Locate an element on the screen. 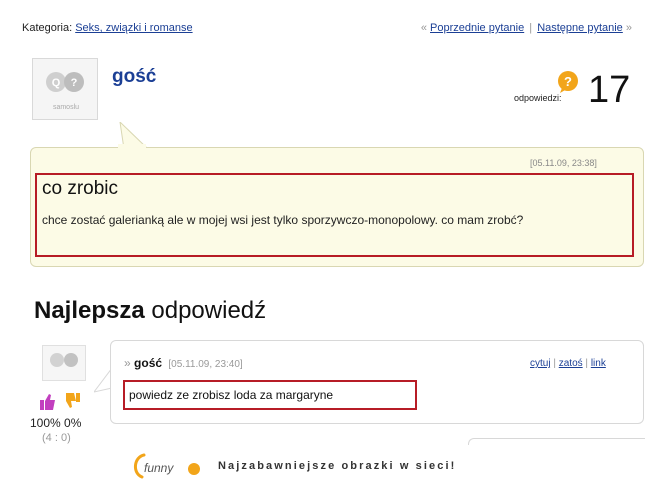  bubble-tail-cover is located at coordinates (132, 147).